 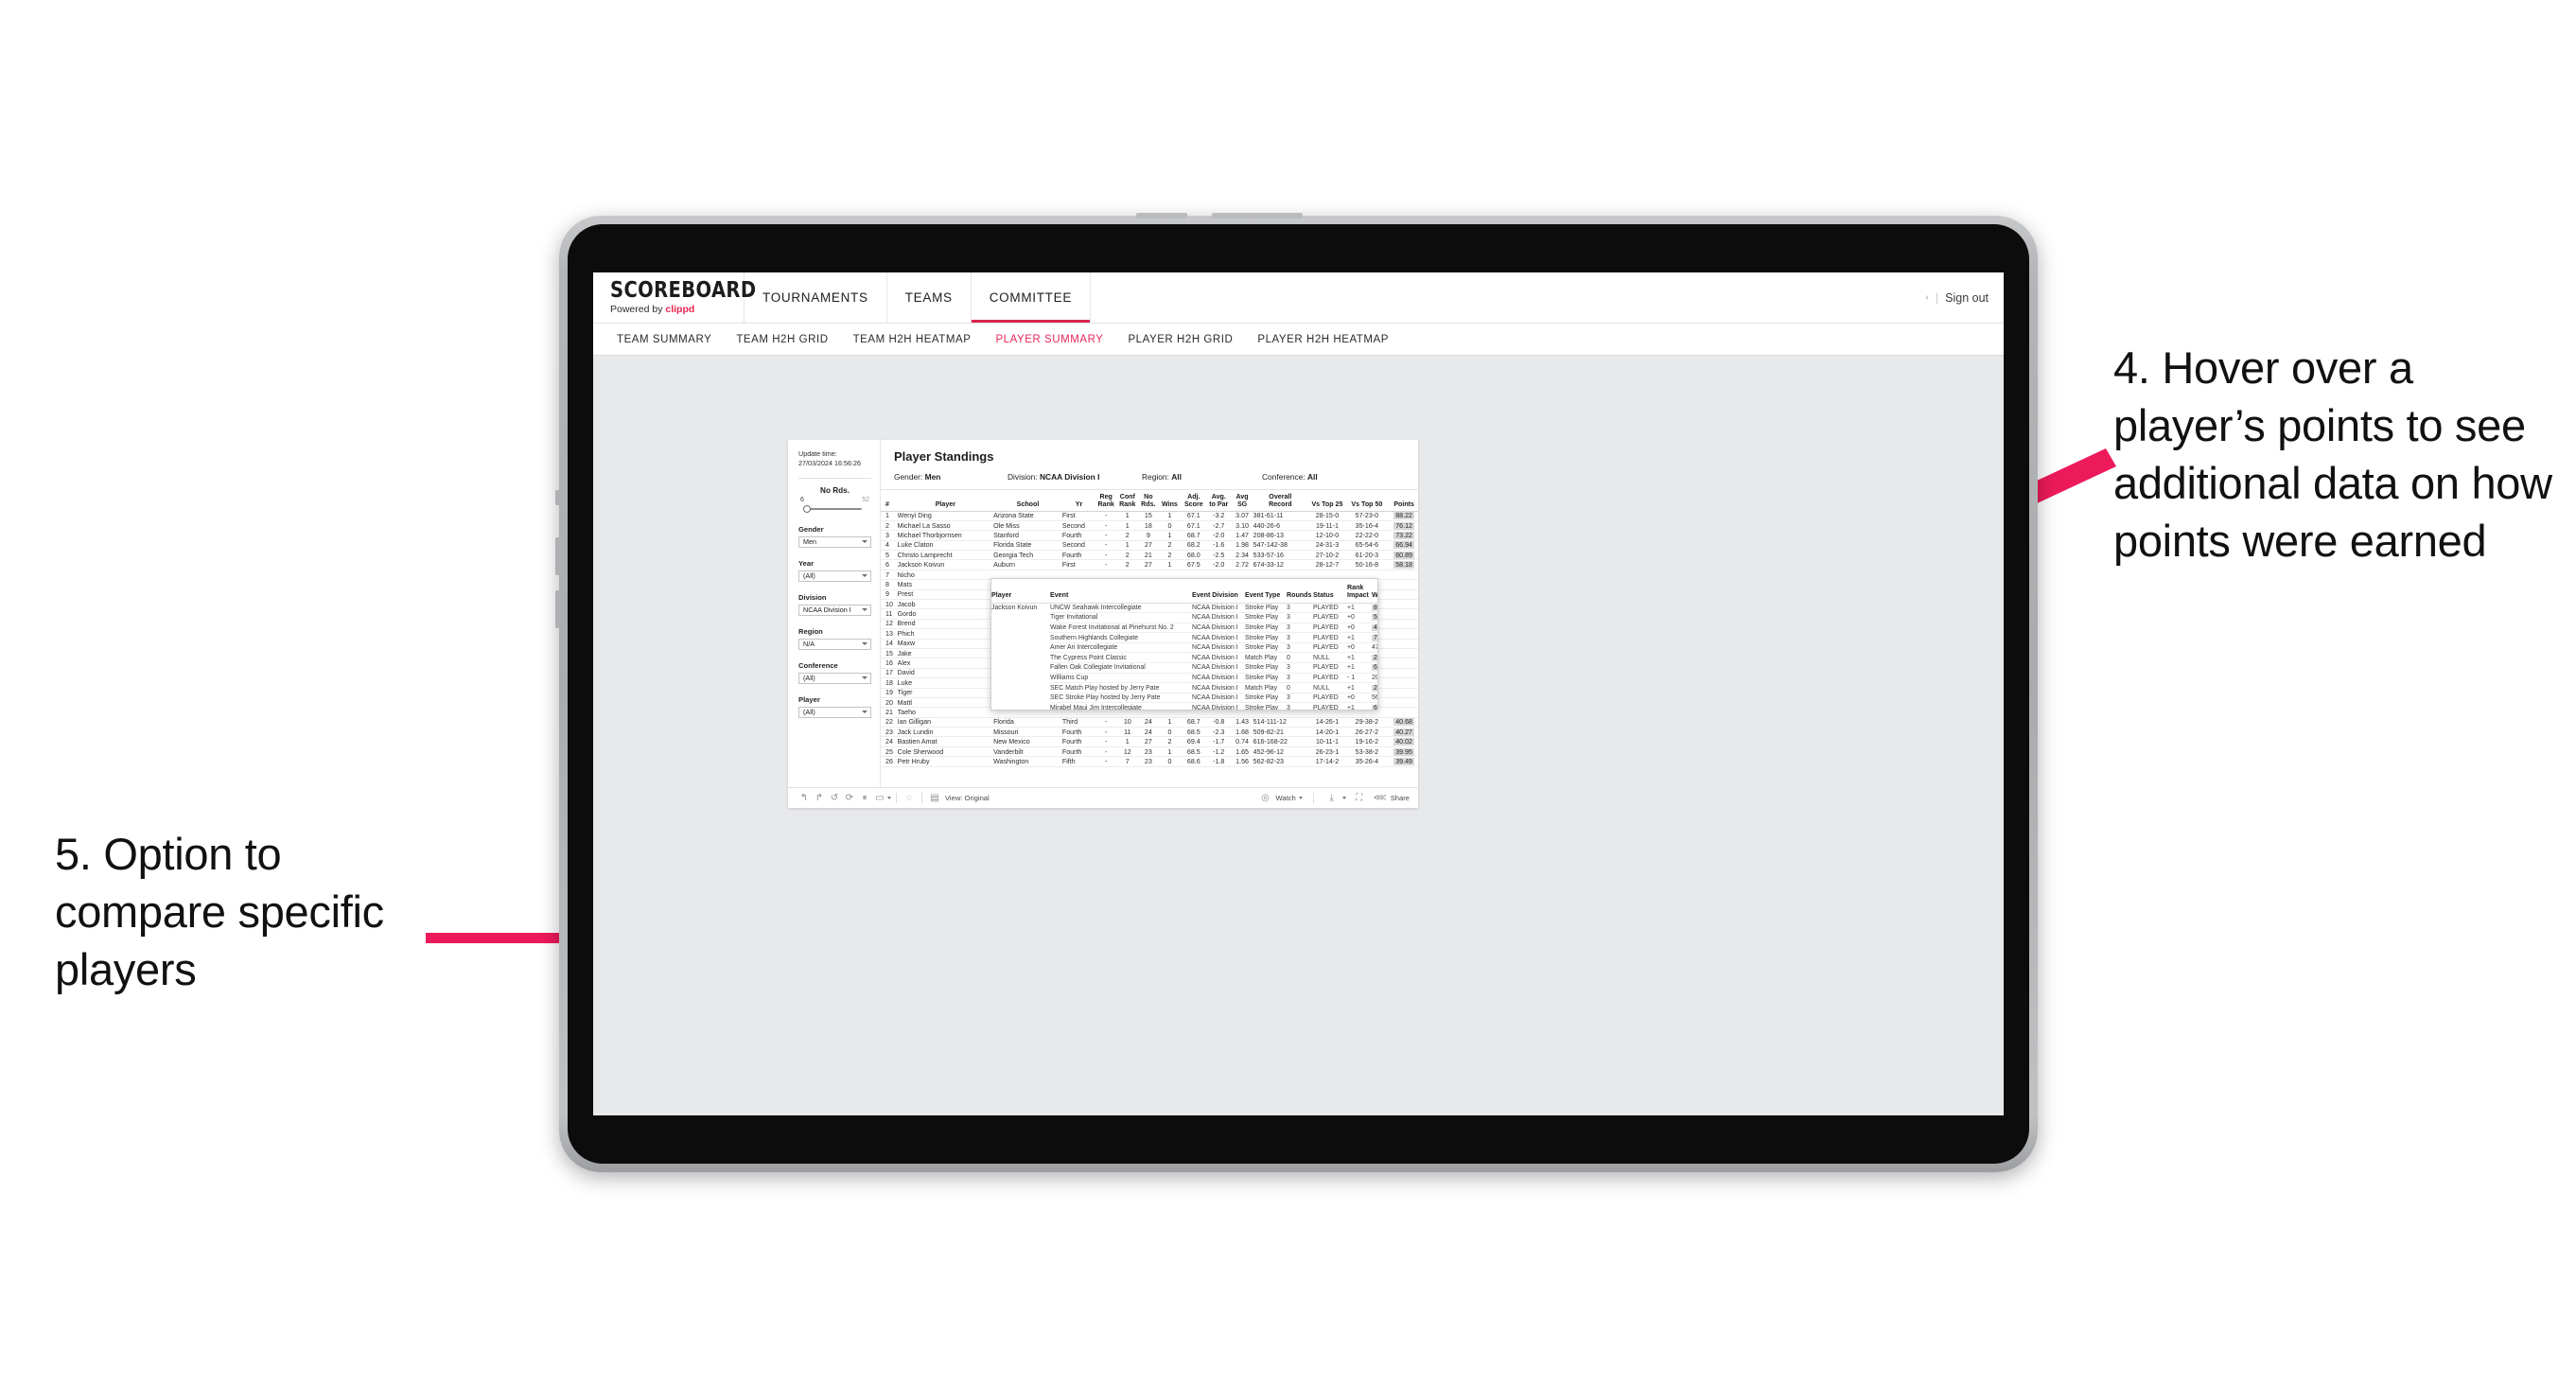 I want to click on filter-year-select: (All), so click(x=834, y=576).